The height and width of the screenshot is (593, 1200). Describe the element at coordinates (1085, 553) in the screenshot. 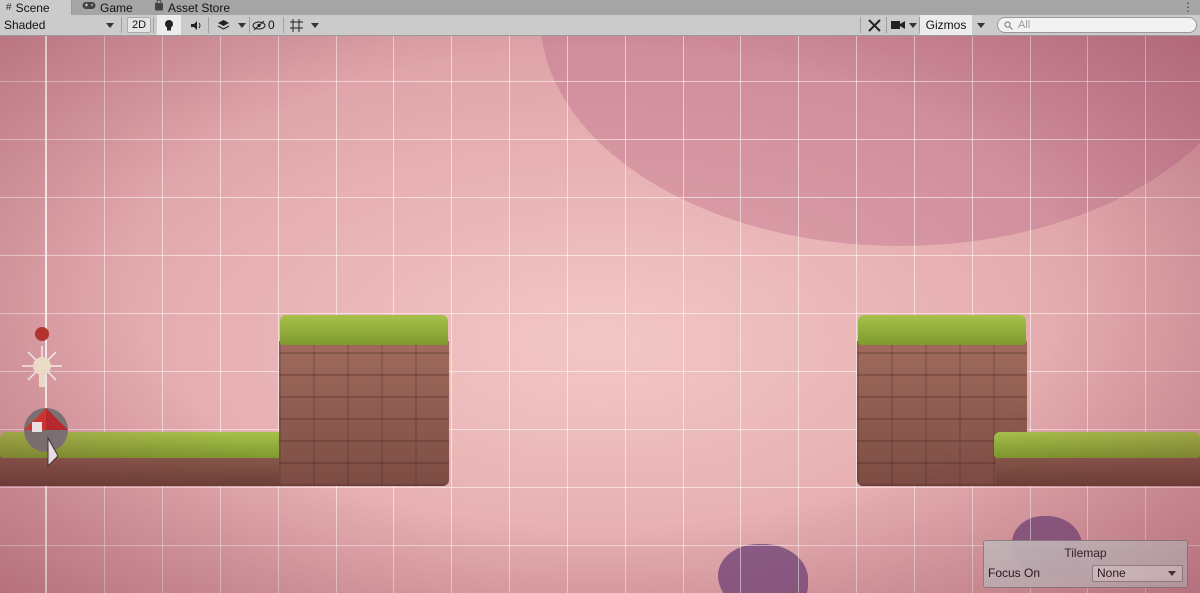

I see `overlay-title: Tilemap` at that location.